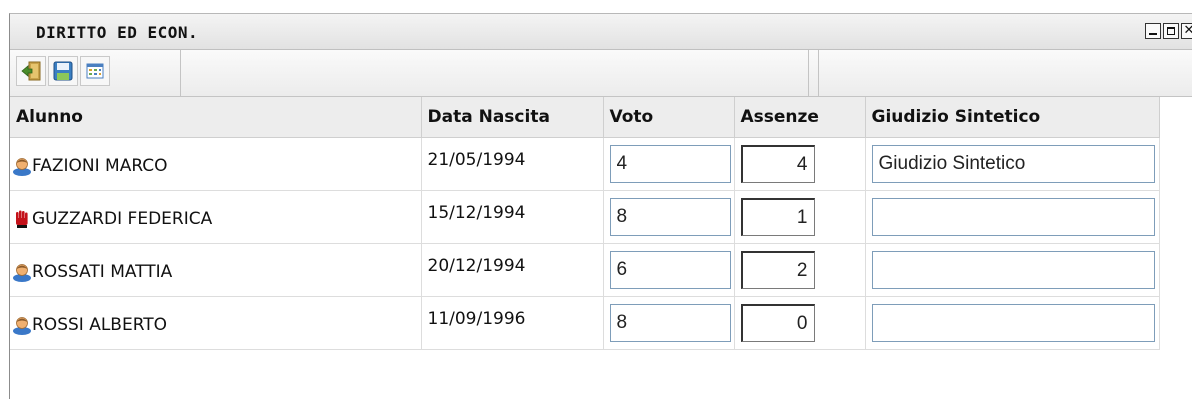  Describe the element at coordinates (122, 219) in the screenshot. I see `student-name: GUZZARDI FEDERICA` at that location.